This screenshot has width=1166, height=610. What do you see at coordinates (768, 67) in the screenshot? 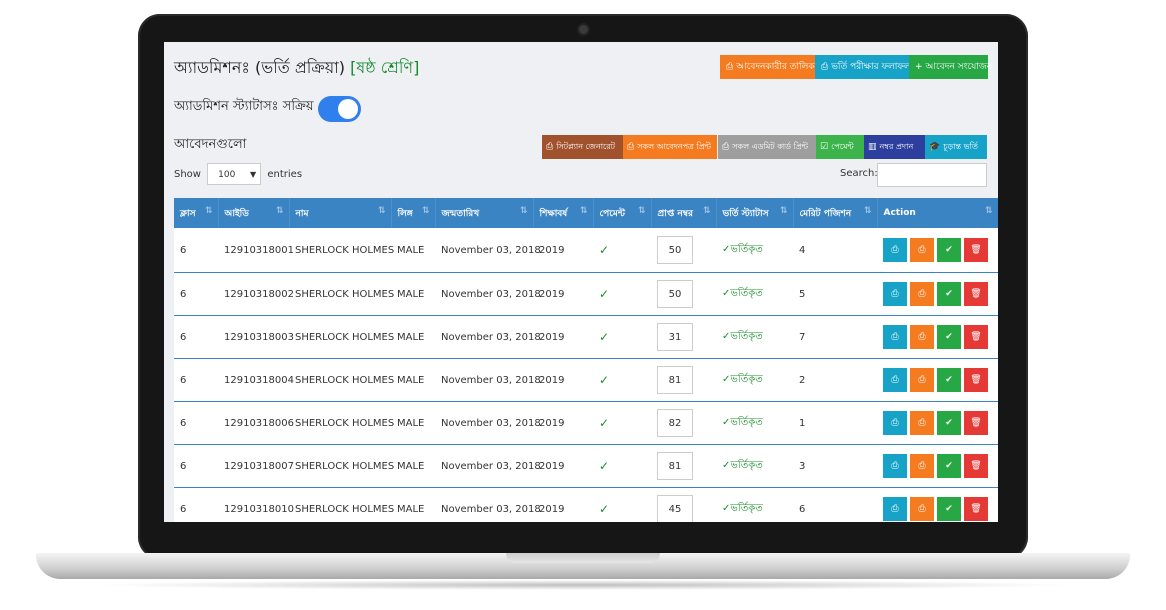
I see `top-button-0: ⎙ আবেদনকারীর তালিকা` at bounding box center [768, 67].